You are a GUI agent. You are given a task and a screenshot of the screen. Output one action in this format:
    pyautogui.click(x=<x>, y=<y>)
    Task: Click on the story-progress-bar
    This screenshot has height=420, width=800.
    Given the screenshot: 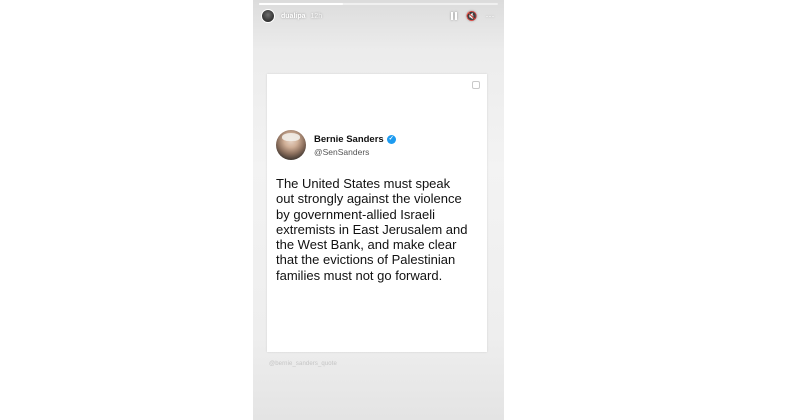 What is the action you would take?
    pyautogui.click(x=378, y=4)
    